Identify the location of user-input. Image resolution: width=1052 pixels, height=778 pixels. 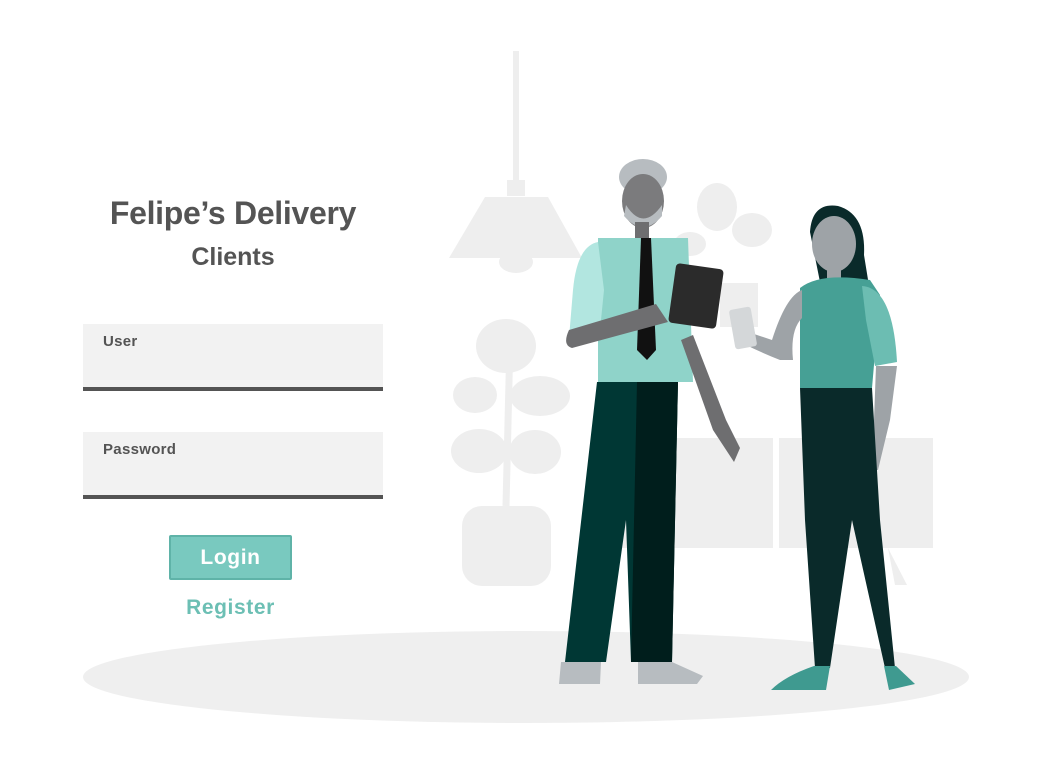
(233, 368).